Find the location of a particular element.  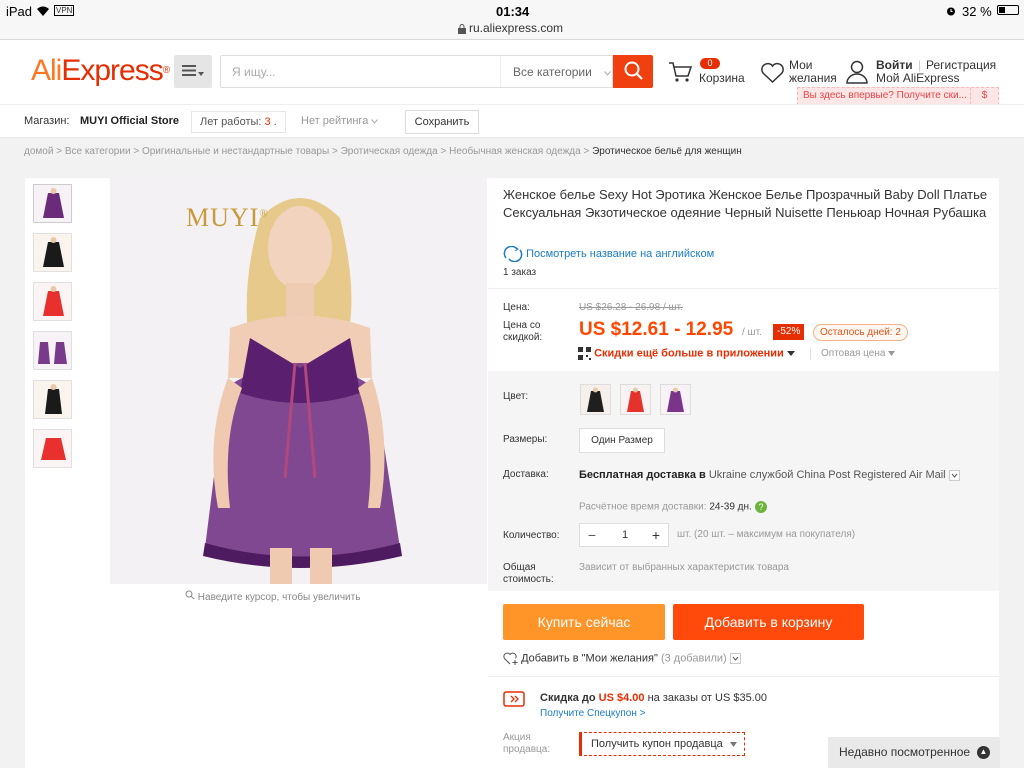

dollar-icon: $ is located at coordinates (984, 96).